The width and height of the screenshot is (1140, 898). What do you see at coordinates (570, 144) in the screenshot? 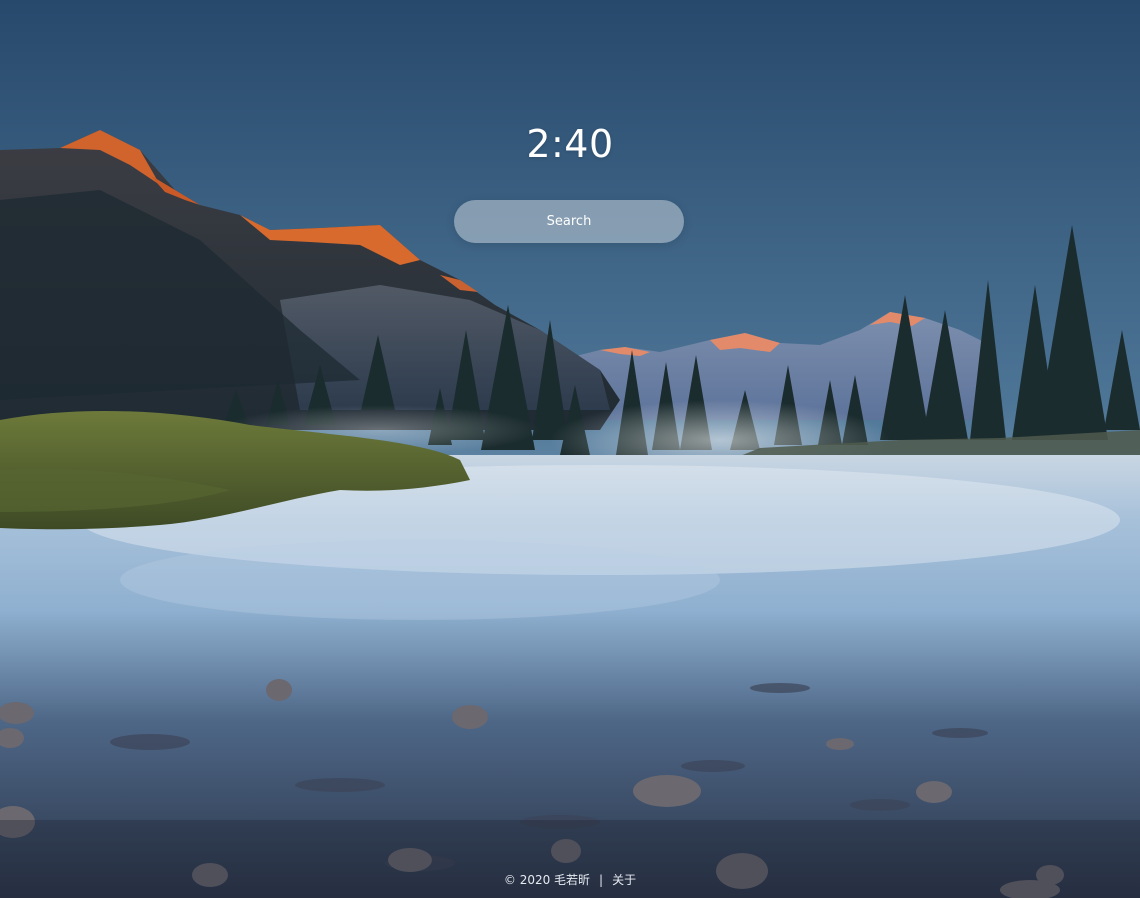
I see `clock: 2:40` at bounding box center [570, 144].